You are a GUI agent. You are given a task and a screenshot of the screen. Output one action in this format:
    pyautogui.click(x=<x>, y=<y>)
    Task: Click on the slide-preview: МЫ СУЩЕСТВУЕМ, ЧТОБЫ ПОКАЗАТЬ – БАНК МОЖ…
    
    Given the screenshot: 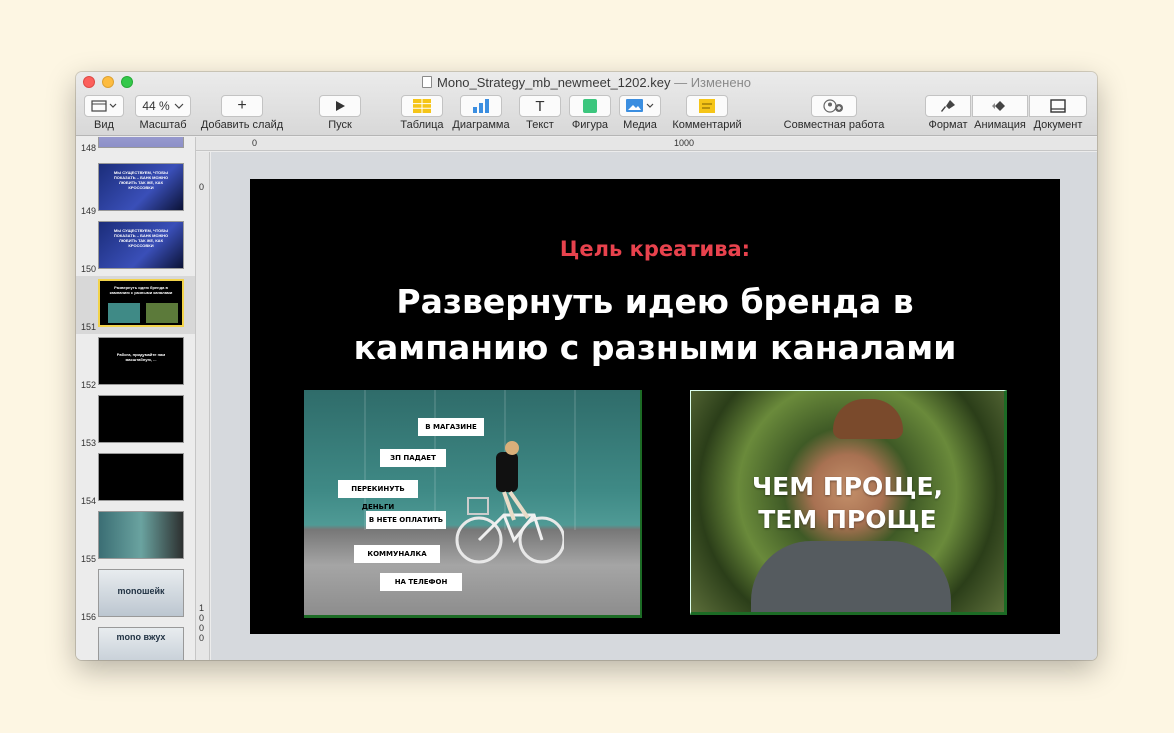 What is the action you would take?
    pyautogui.click(x=141, y=245)
    